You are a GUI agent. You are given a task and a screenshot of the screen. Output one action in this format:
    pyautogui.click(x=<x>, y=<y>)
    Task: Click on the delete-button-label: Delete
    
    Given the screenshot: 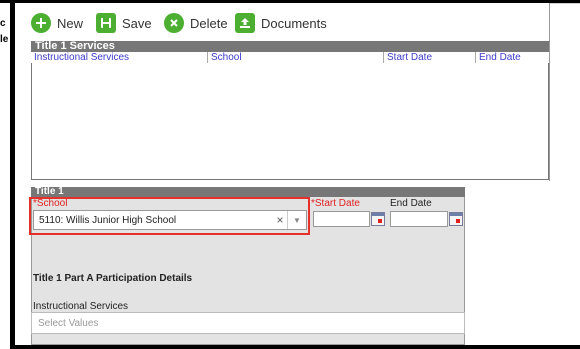 What is the action you would take?
    pyautogui.click(x=209, y=23)
    